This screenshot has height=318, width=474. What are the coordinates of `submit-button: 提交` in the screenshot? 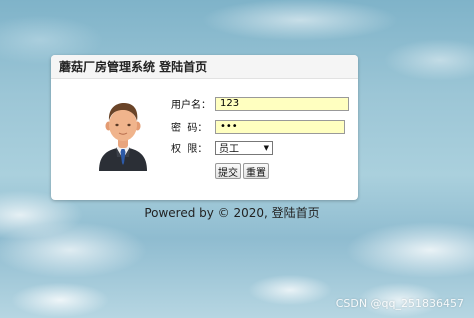 It's located at (228, 171).